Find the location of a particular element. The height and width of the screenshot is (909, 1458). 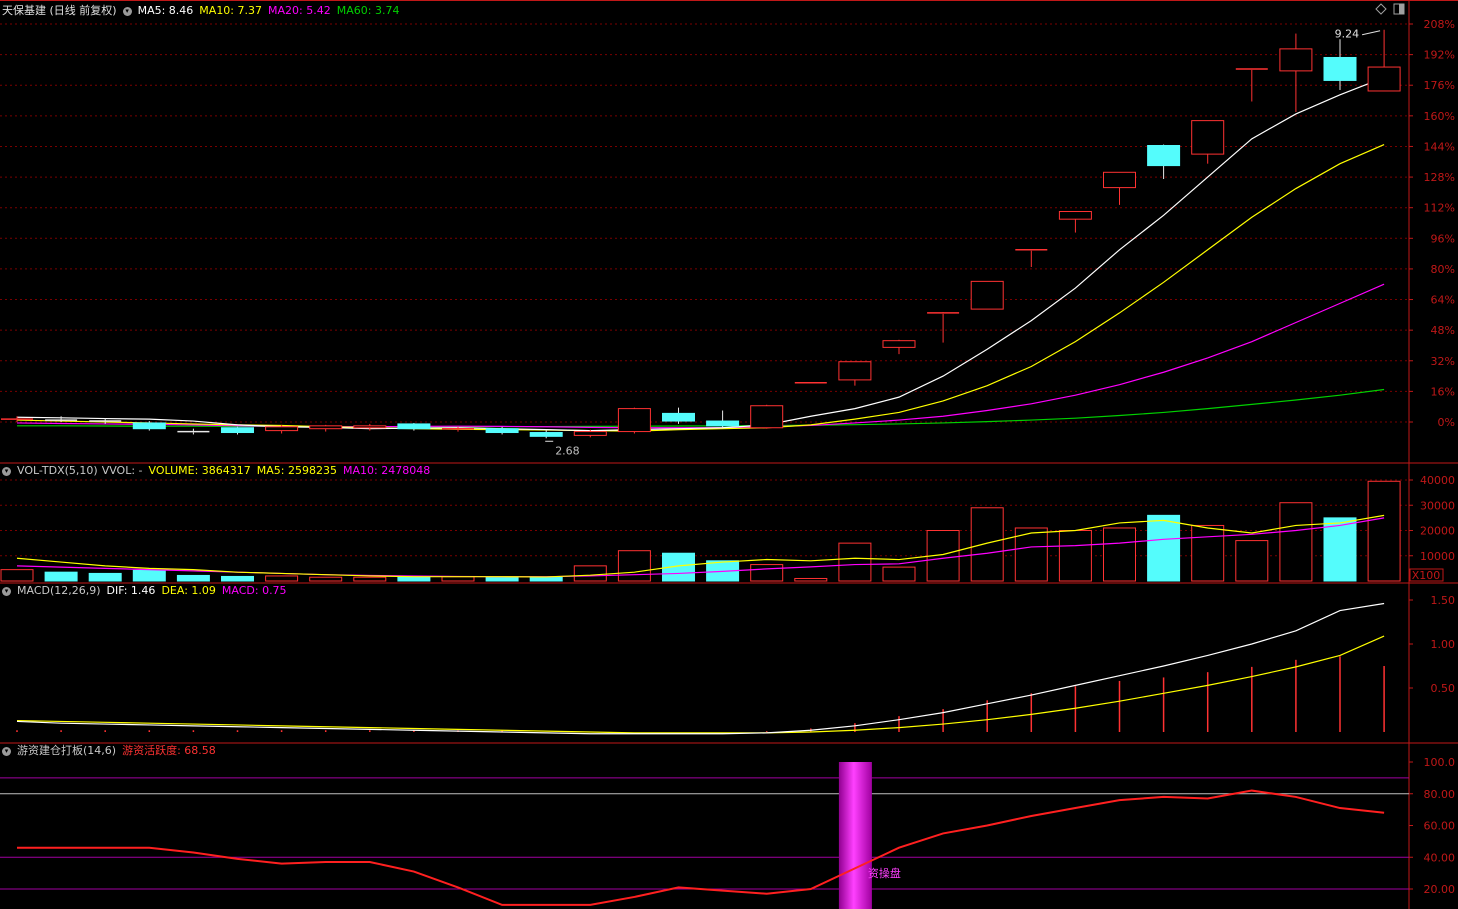

activity-panel-header: ▾ 游资建仓打板(14,6) 游资活跃度: 68.58 is located at coordinates (112, 751).